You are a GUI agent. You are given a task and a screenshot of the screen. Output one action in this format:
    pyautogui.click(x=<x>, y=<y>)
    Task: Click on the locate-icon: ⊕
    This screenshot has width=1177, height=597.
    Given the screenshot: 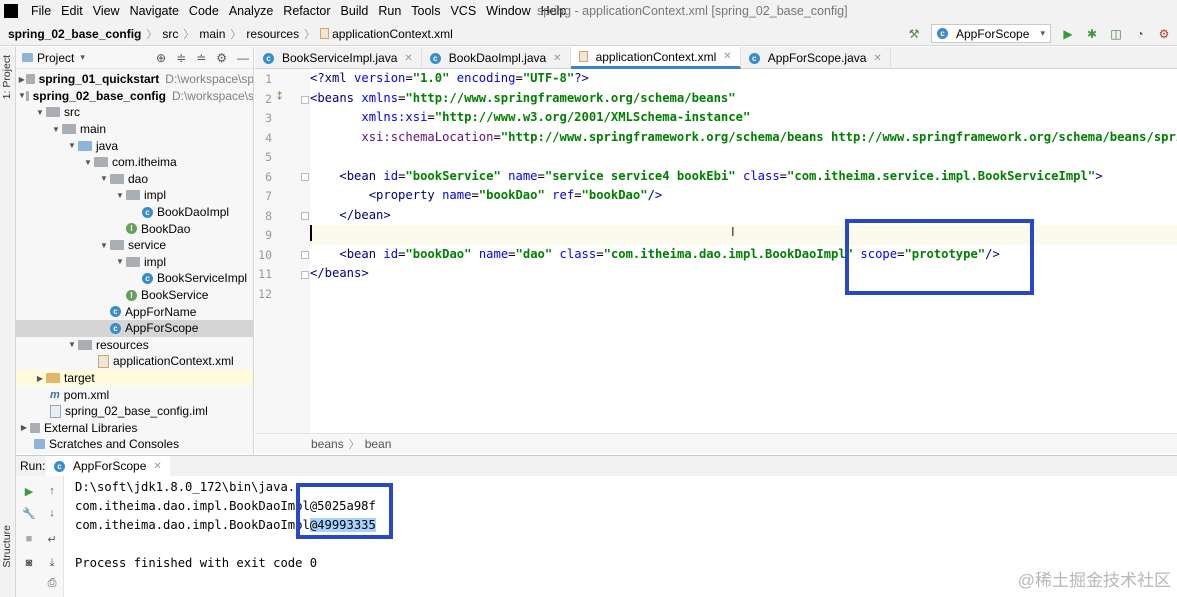 What is the action you would take?
    pyautogui.click(x=161, y=58)
    